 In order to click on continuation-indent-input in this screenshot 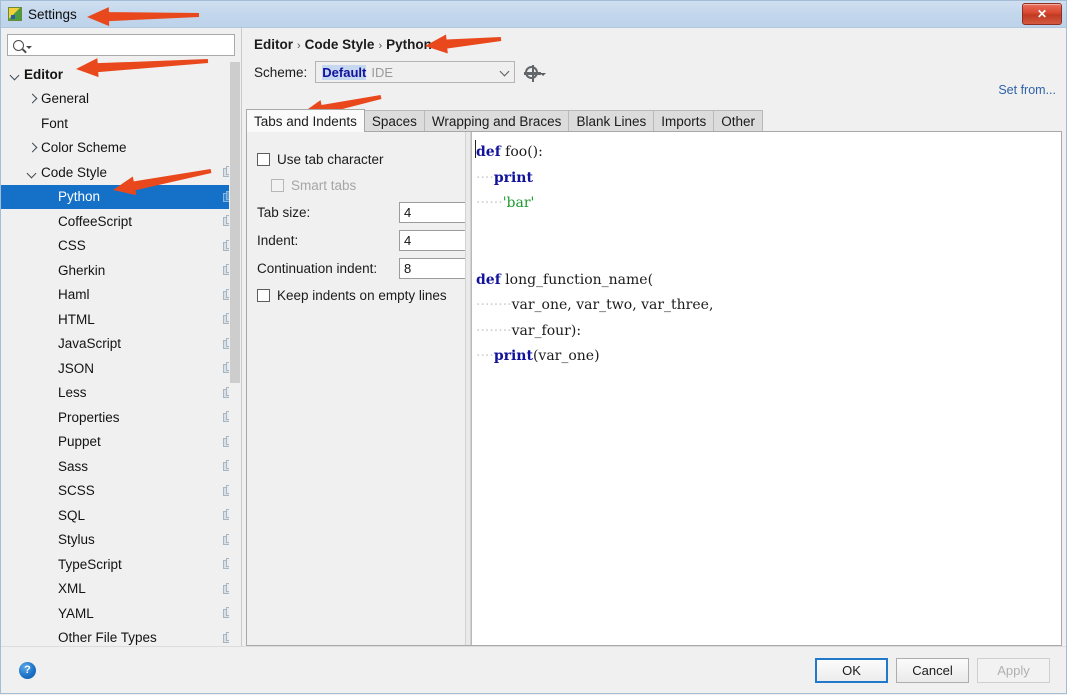, I will do `click(433, 268)`.